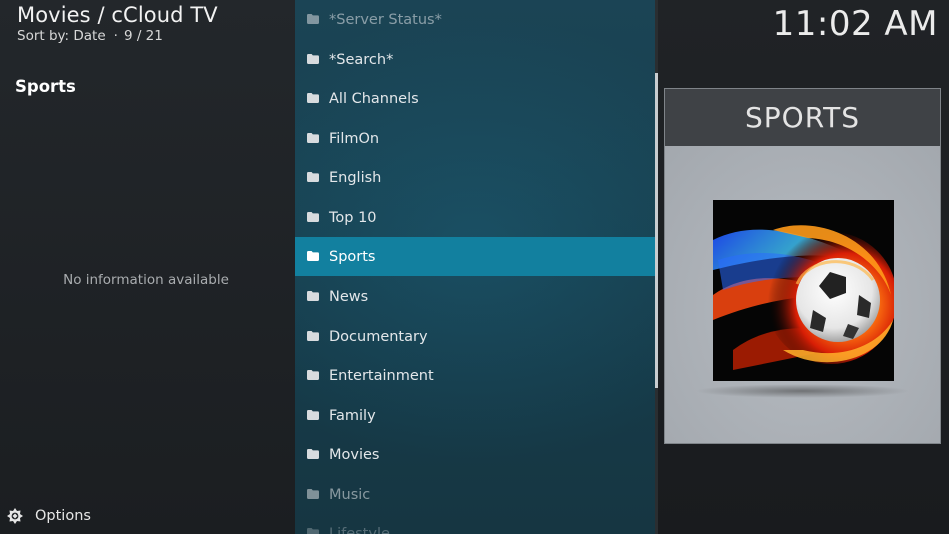 Image resolution: width=949 pixels, height=534 pixels. What do you see at coordinates (381, 375) in the screenshot?
I see `list-item-label: Entertainment` at bounding box center [381, 375].